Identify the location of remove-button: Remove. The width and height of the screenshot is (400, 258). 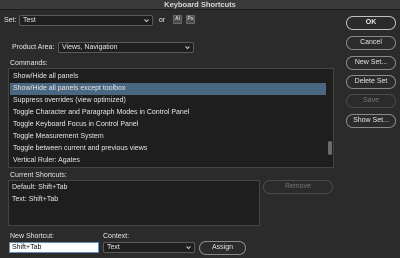
(298, 187).